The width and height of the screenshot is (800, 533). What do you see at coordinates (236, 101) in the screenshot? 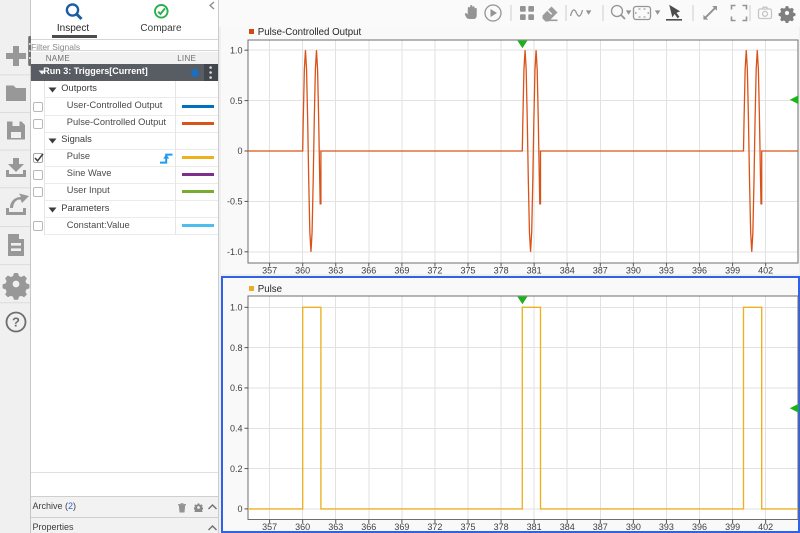
I see `svg-text: 0.5` at bounding box center [236, 101].